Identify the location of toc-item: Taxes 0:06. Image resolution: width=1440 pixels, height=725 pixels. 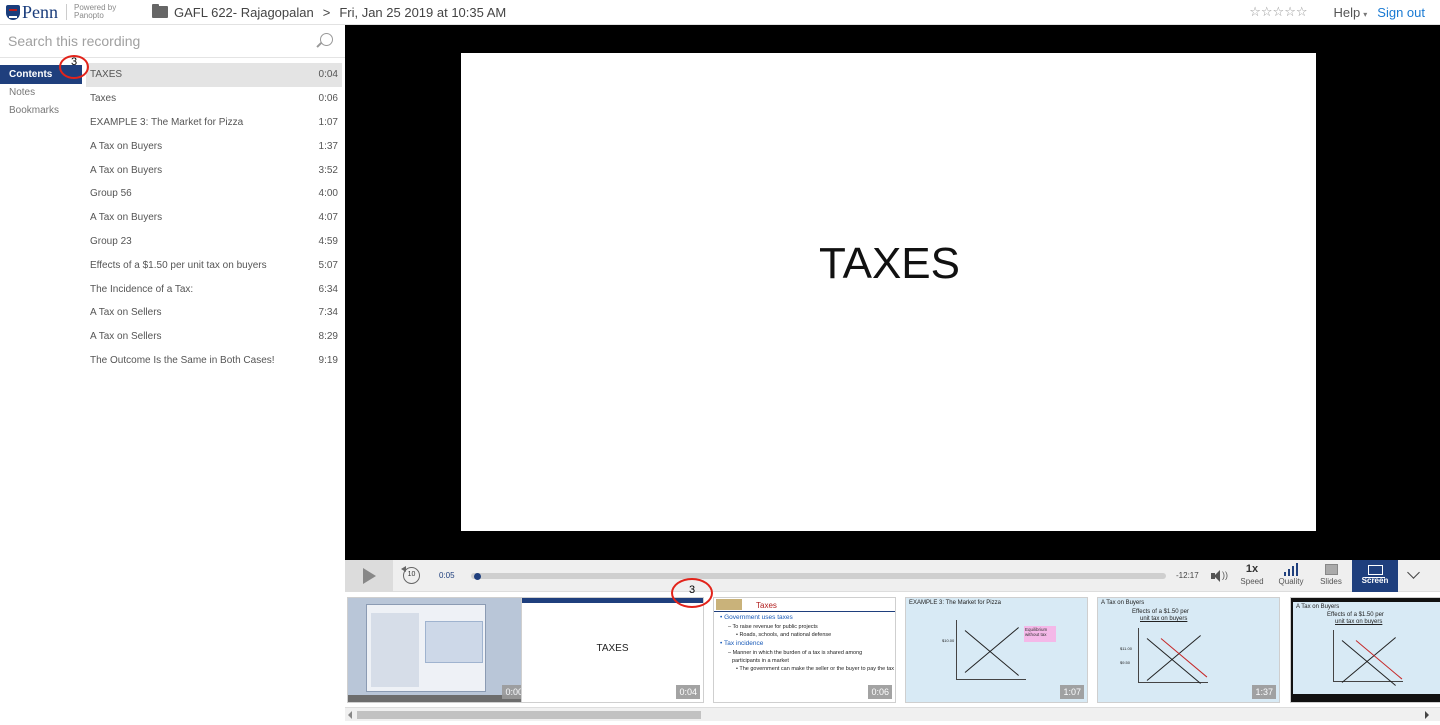
(214, 99).